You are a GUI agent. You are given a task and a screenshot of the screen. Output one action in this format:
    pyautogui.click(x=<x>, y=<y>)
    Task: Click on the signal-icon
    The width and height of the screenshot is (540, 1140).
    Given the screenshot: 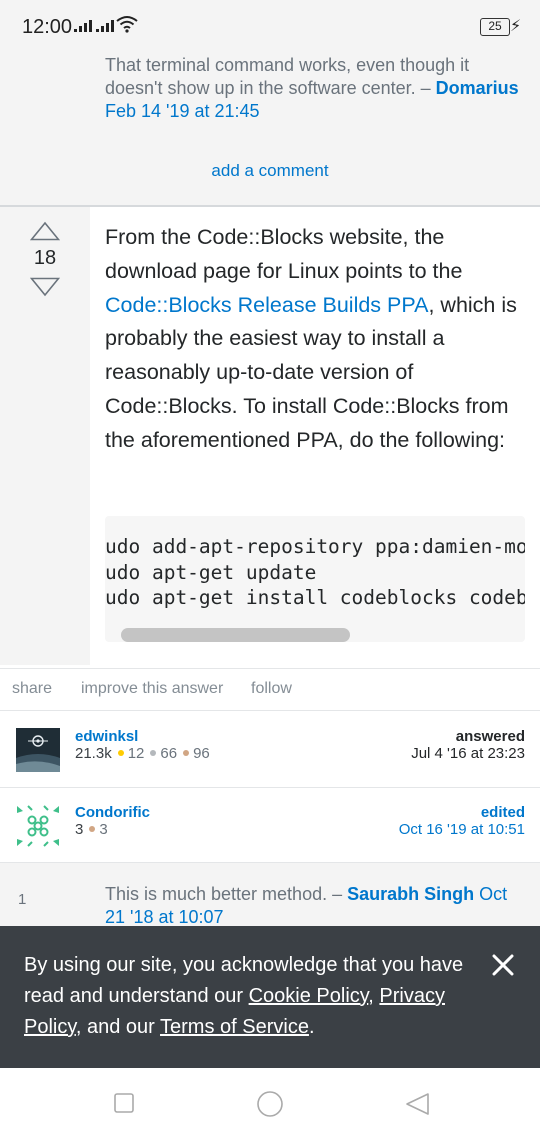 What is the action you would take?
    pyautogui.click(x=83, y=26)
    